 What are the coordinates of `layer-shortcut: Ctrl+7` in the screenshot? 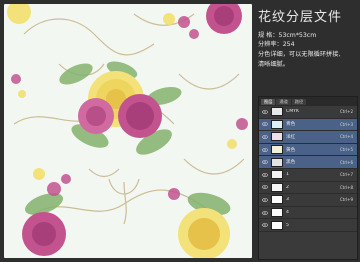 It's located at (346, 175).